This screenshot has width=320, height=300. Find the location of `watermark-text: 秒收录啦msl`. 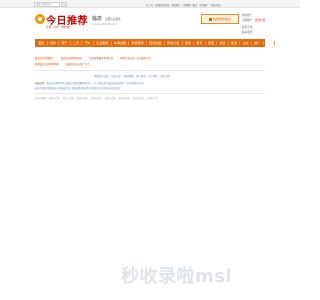

watermark-text: 秒收录啦msl is located at coordinates (177, 276).